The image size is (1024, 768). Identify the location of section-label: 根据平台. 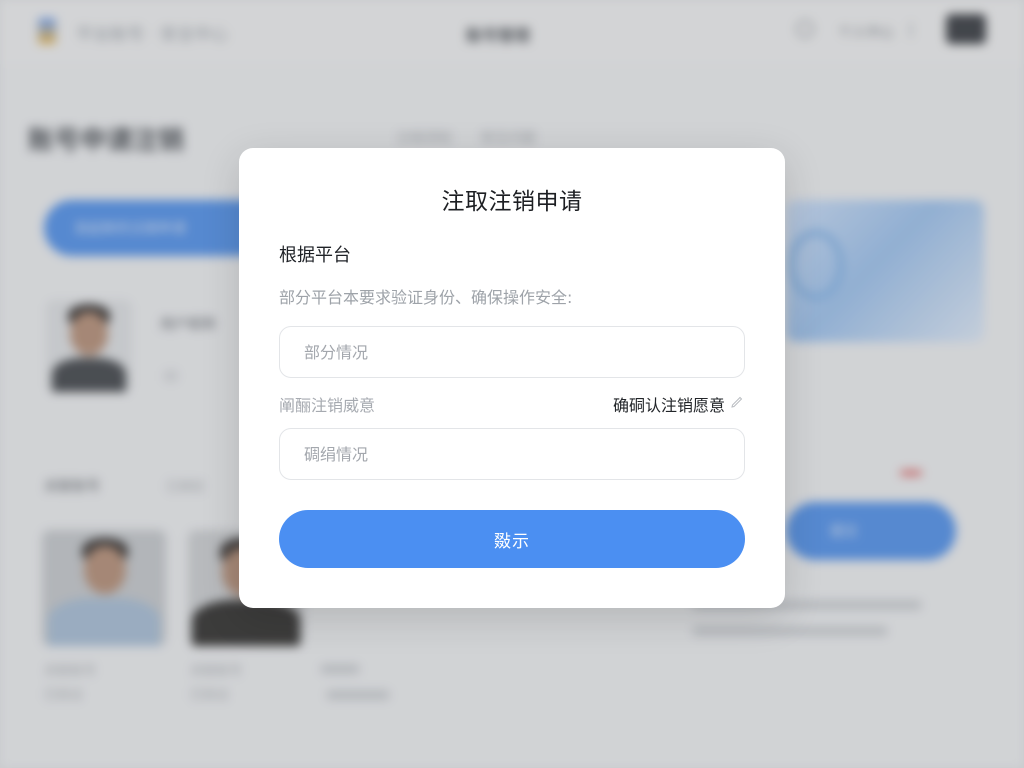
(315, 255).